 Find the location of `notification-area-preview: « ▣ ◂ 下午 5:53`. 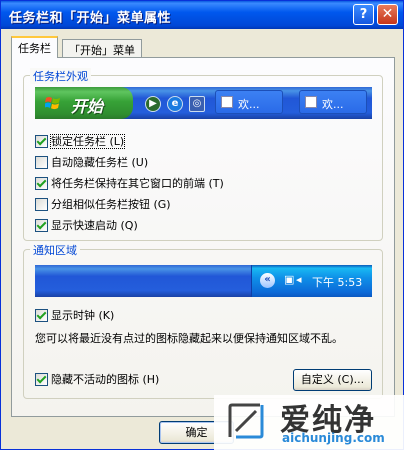

notification-area-preview: « ▣ ◂ 下午 5:53 is located at coordinates (311, 281).